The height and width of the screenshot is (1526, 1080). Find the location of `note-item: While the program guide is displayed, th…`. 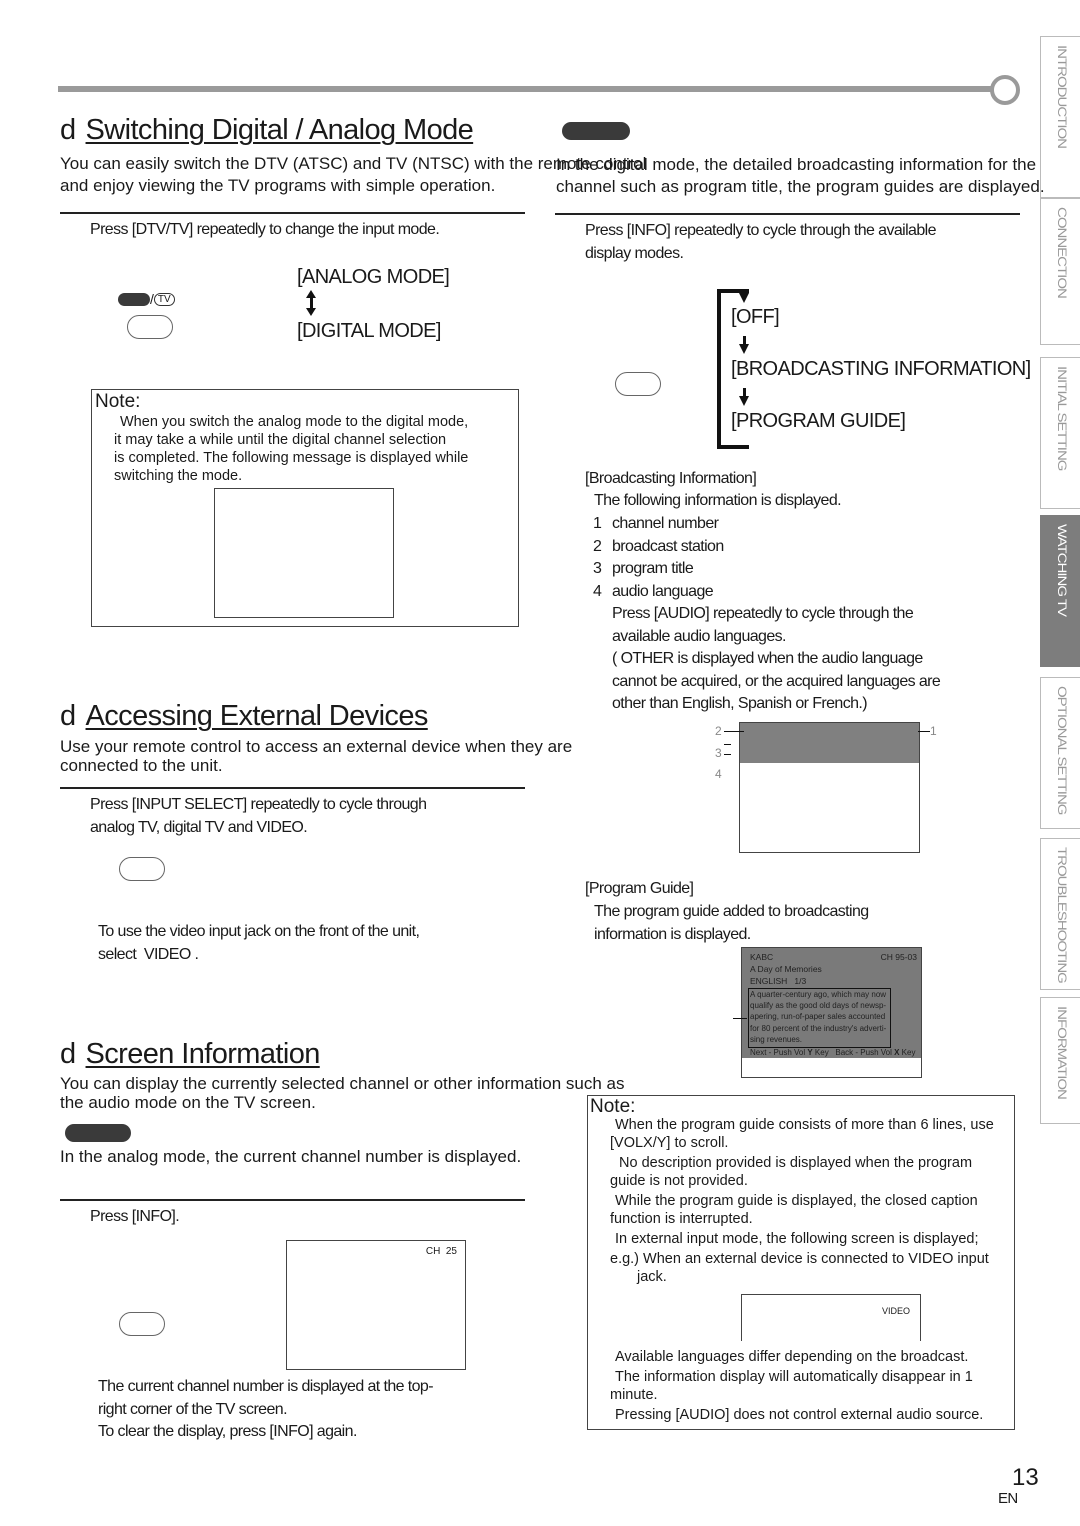

note-item: While the program guide is displayed, th… is located at coordinates (794, 1210).